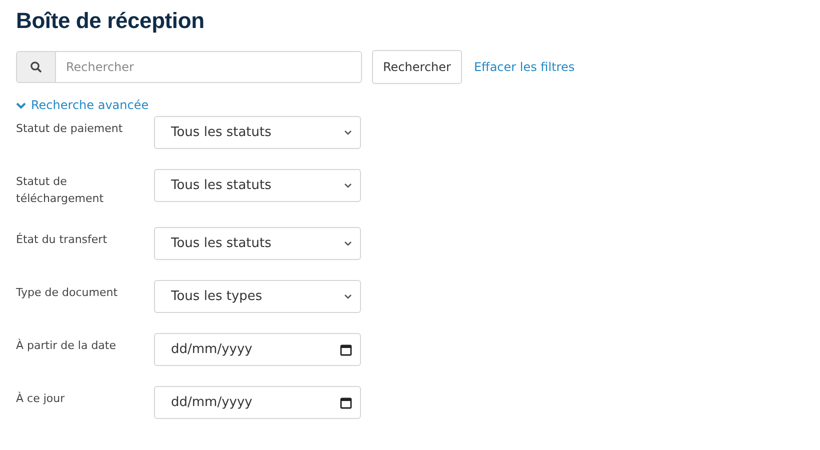 This screenshot has height=450, width=820. Describe the element at coordinates (62, 240) in the screenshot. I see `filter-label: État du transfert` at that location.